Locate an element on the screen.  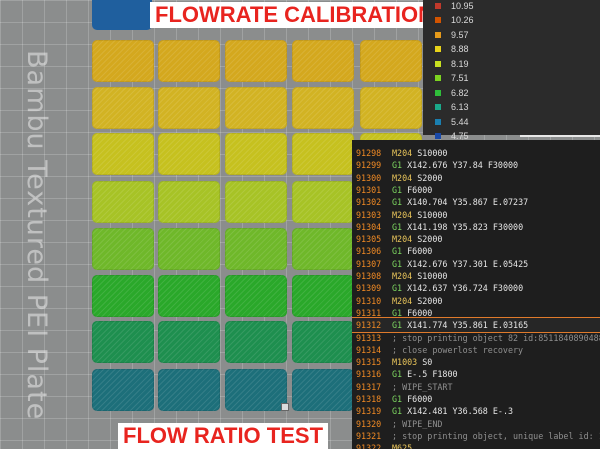
legend-divider is located at coordinates (560, 136).